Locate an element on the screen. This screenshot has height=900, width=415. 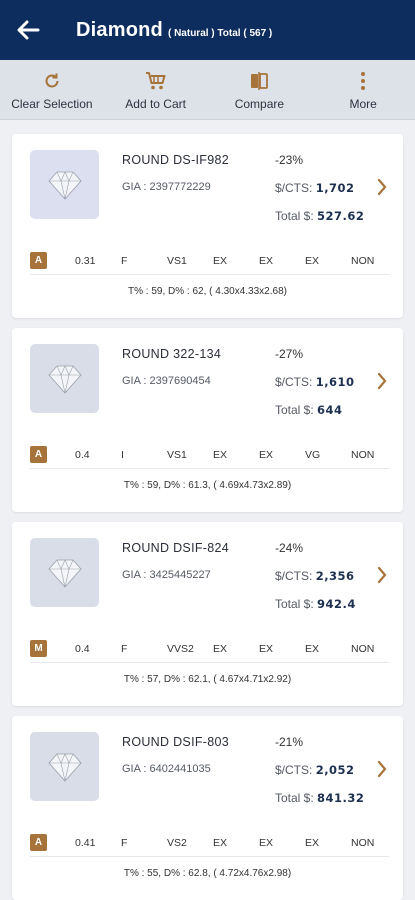
clarity: VVS2 is located at coordinates (180, 648).